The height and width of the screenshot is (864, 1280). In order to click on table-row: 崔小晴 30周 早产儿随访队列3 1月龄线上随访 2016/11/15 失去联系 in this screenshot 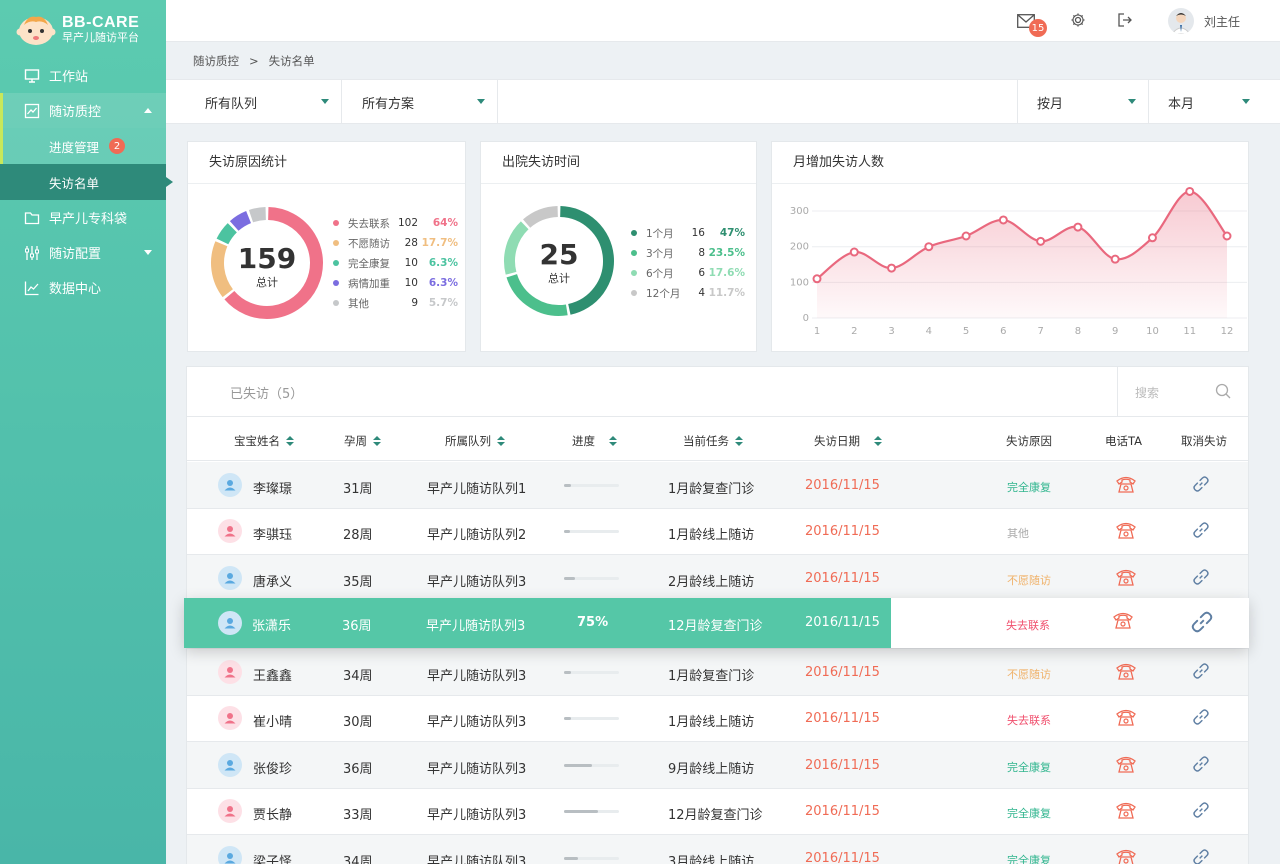, I will do `click(717, 718)`.